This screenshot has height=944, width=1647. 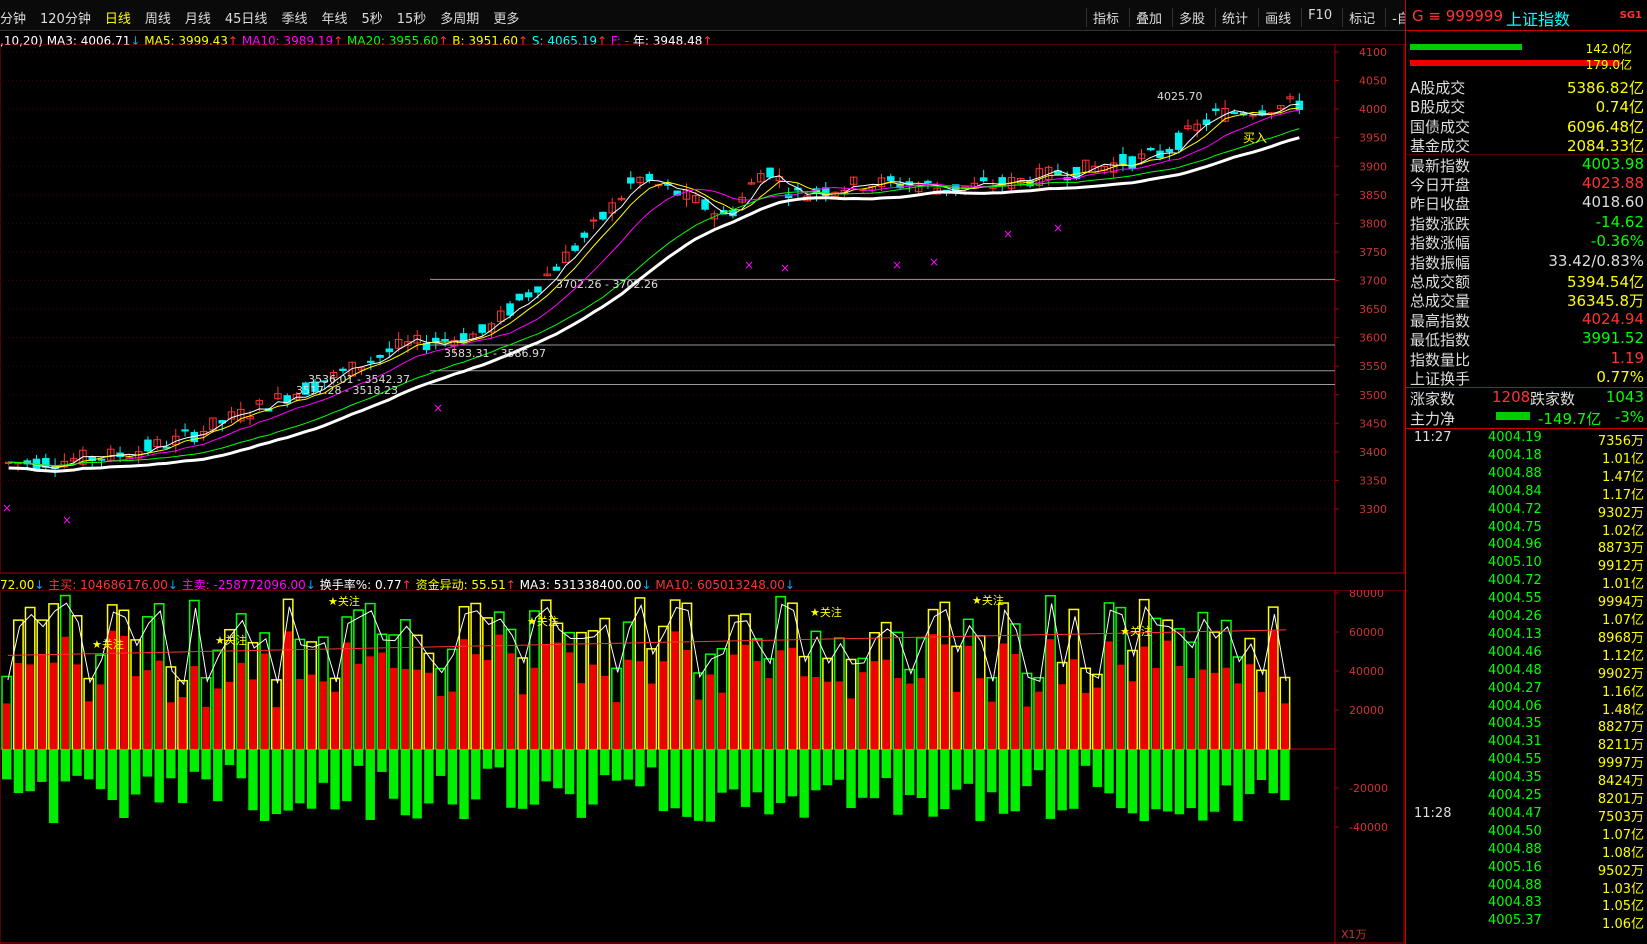 I want to click on period-tab-10: 多周期, so click(x=459, y=17).